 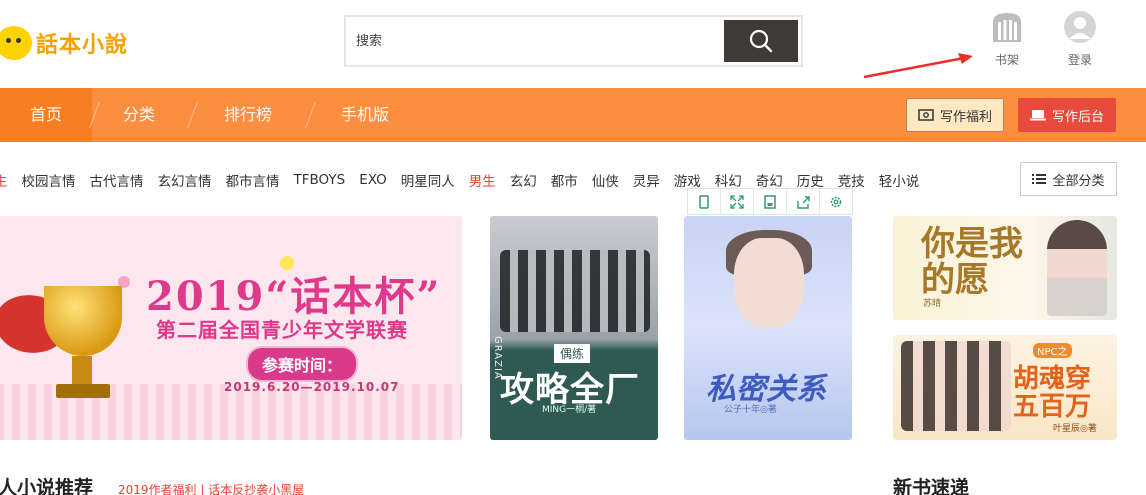 I want to click on category-link: 游戏, so click(x=687, y=180).